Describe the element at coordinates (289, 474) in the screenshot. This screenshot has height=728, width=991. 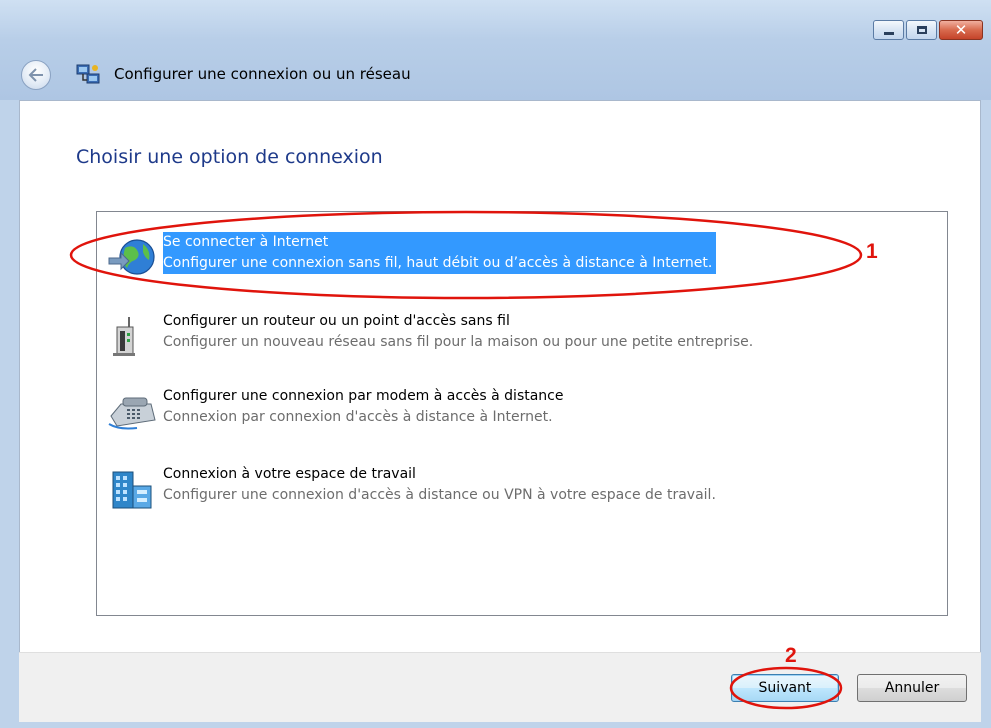
I see `option-title: Connexion à votre espace de travail` at that location.